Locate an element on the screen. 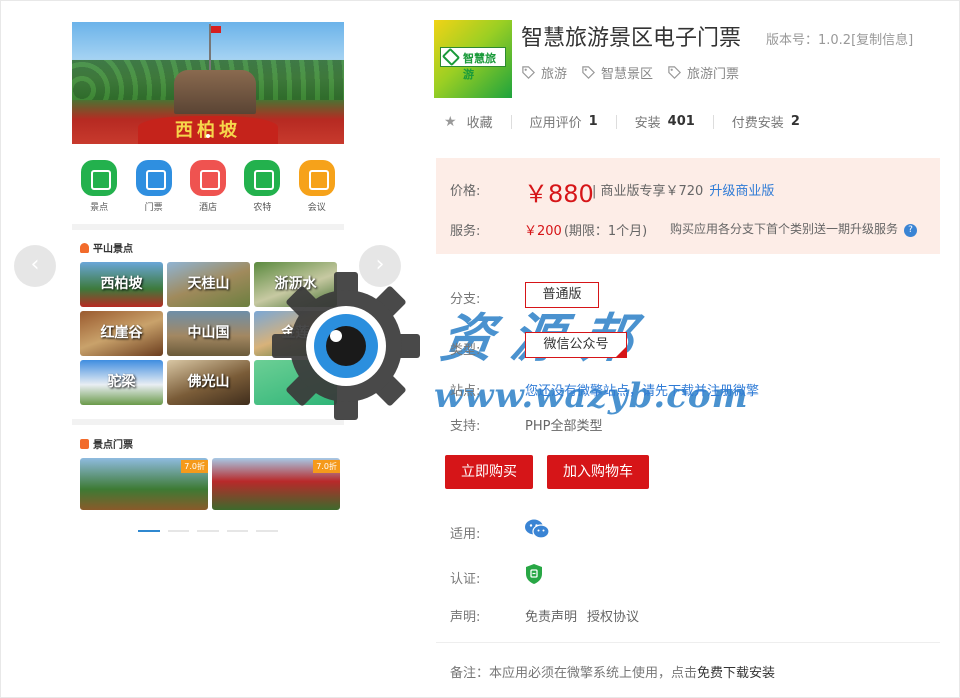 Image resolution: width=960 pixels, height=698 pixels. service-price-value: ￥200 is located at coordinates (543, 231).